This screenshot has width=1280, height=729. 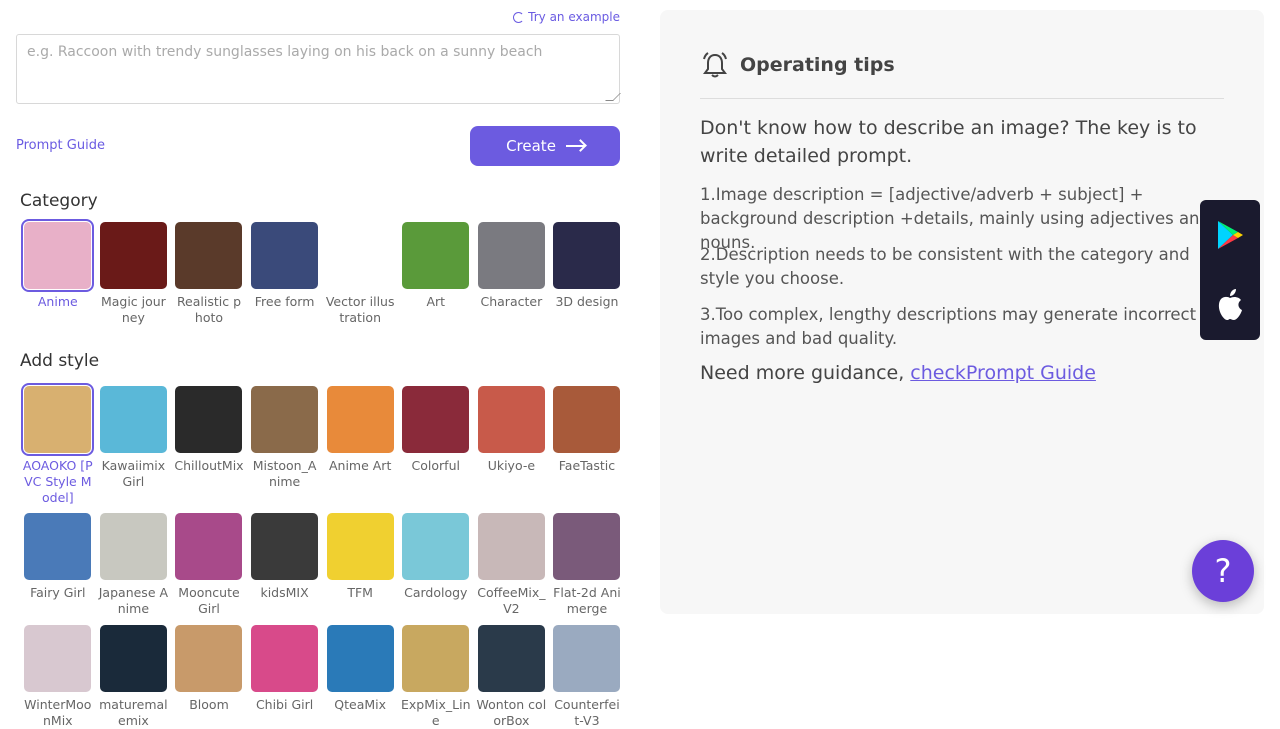 I want to click on tile-label: Fairy Girl, so click(x=58, y=592).